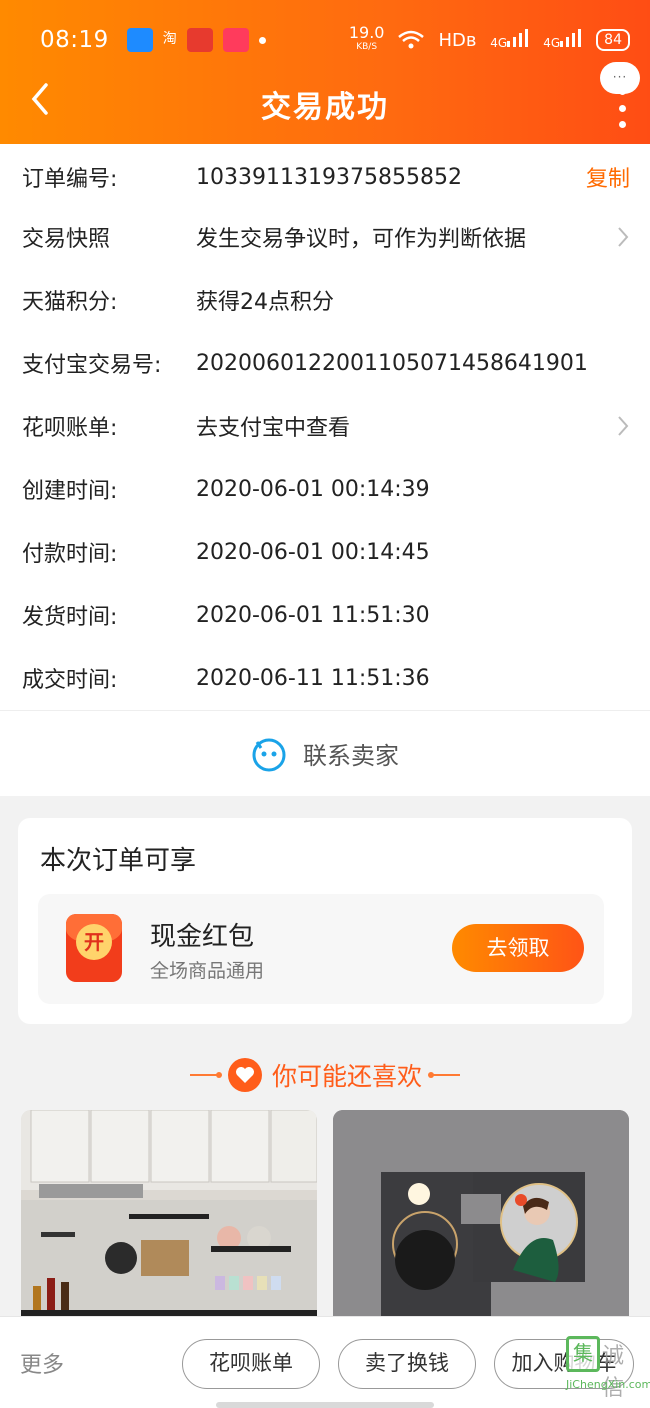 This screenshot has height=1408, width=650. What do you see at coordinates (392, 363) in the screenshot?
I see `row-value: 2020060122001105071458641901` at bounding box center [392, 363].